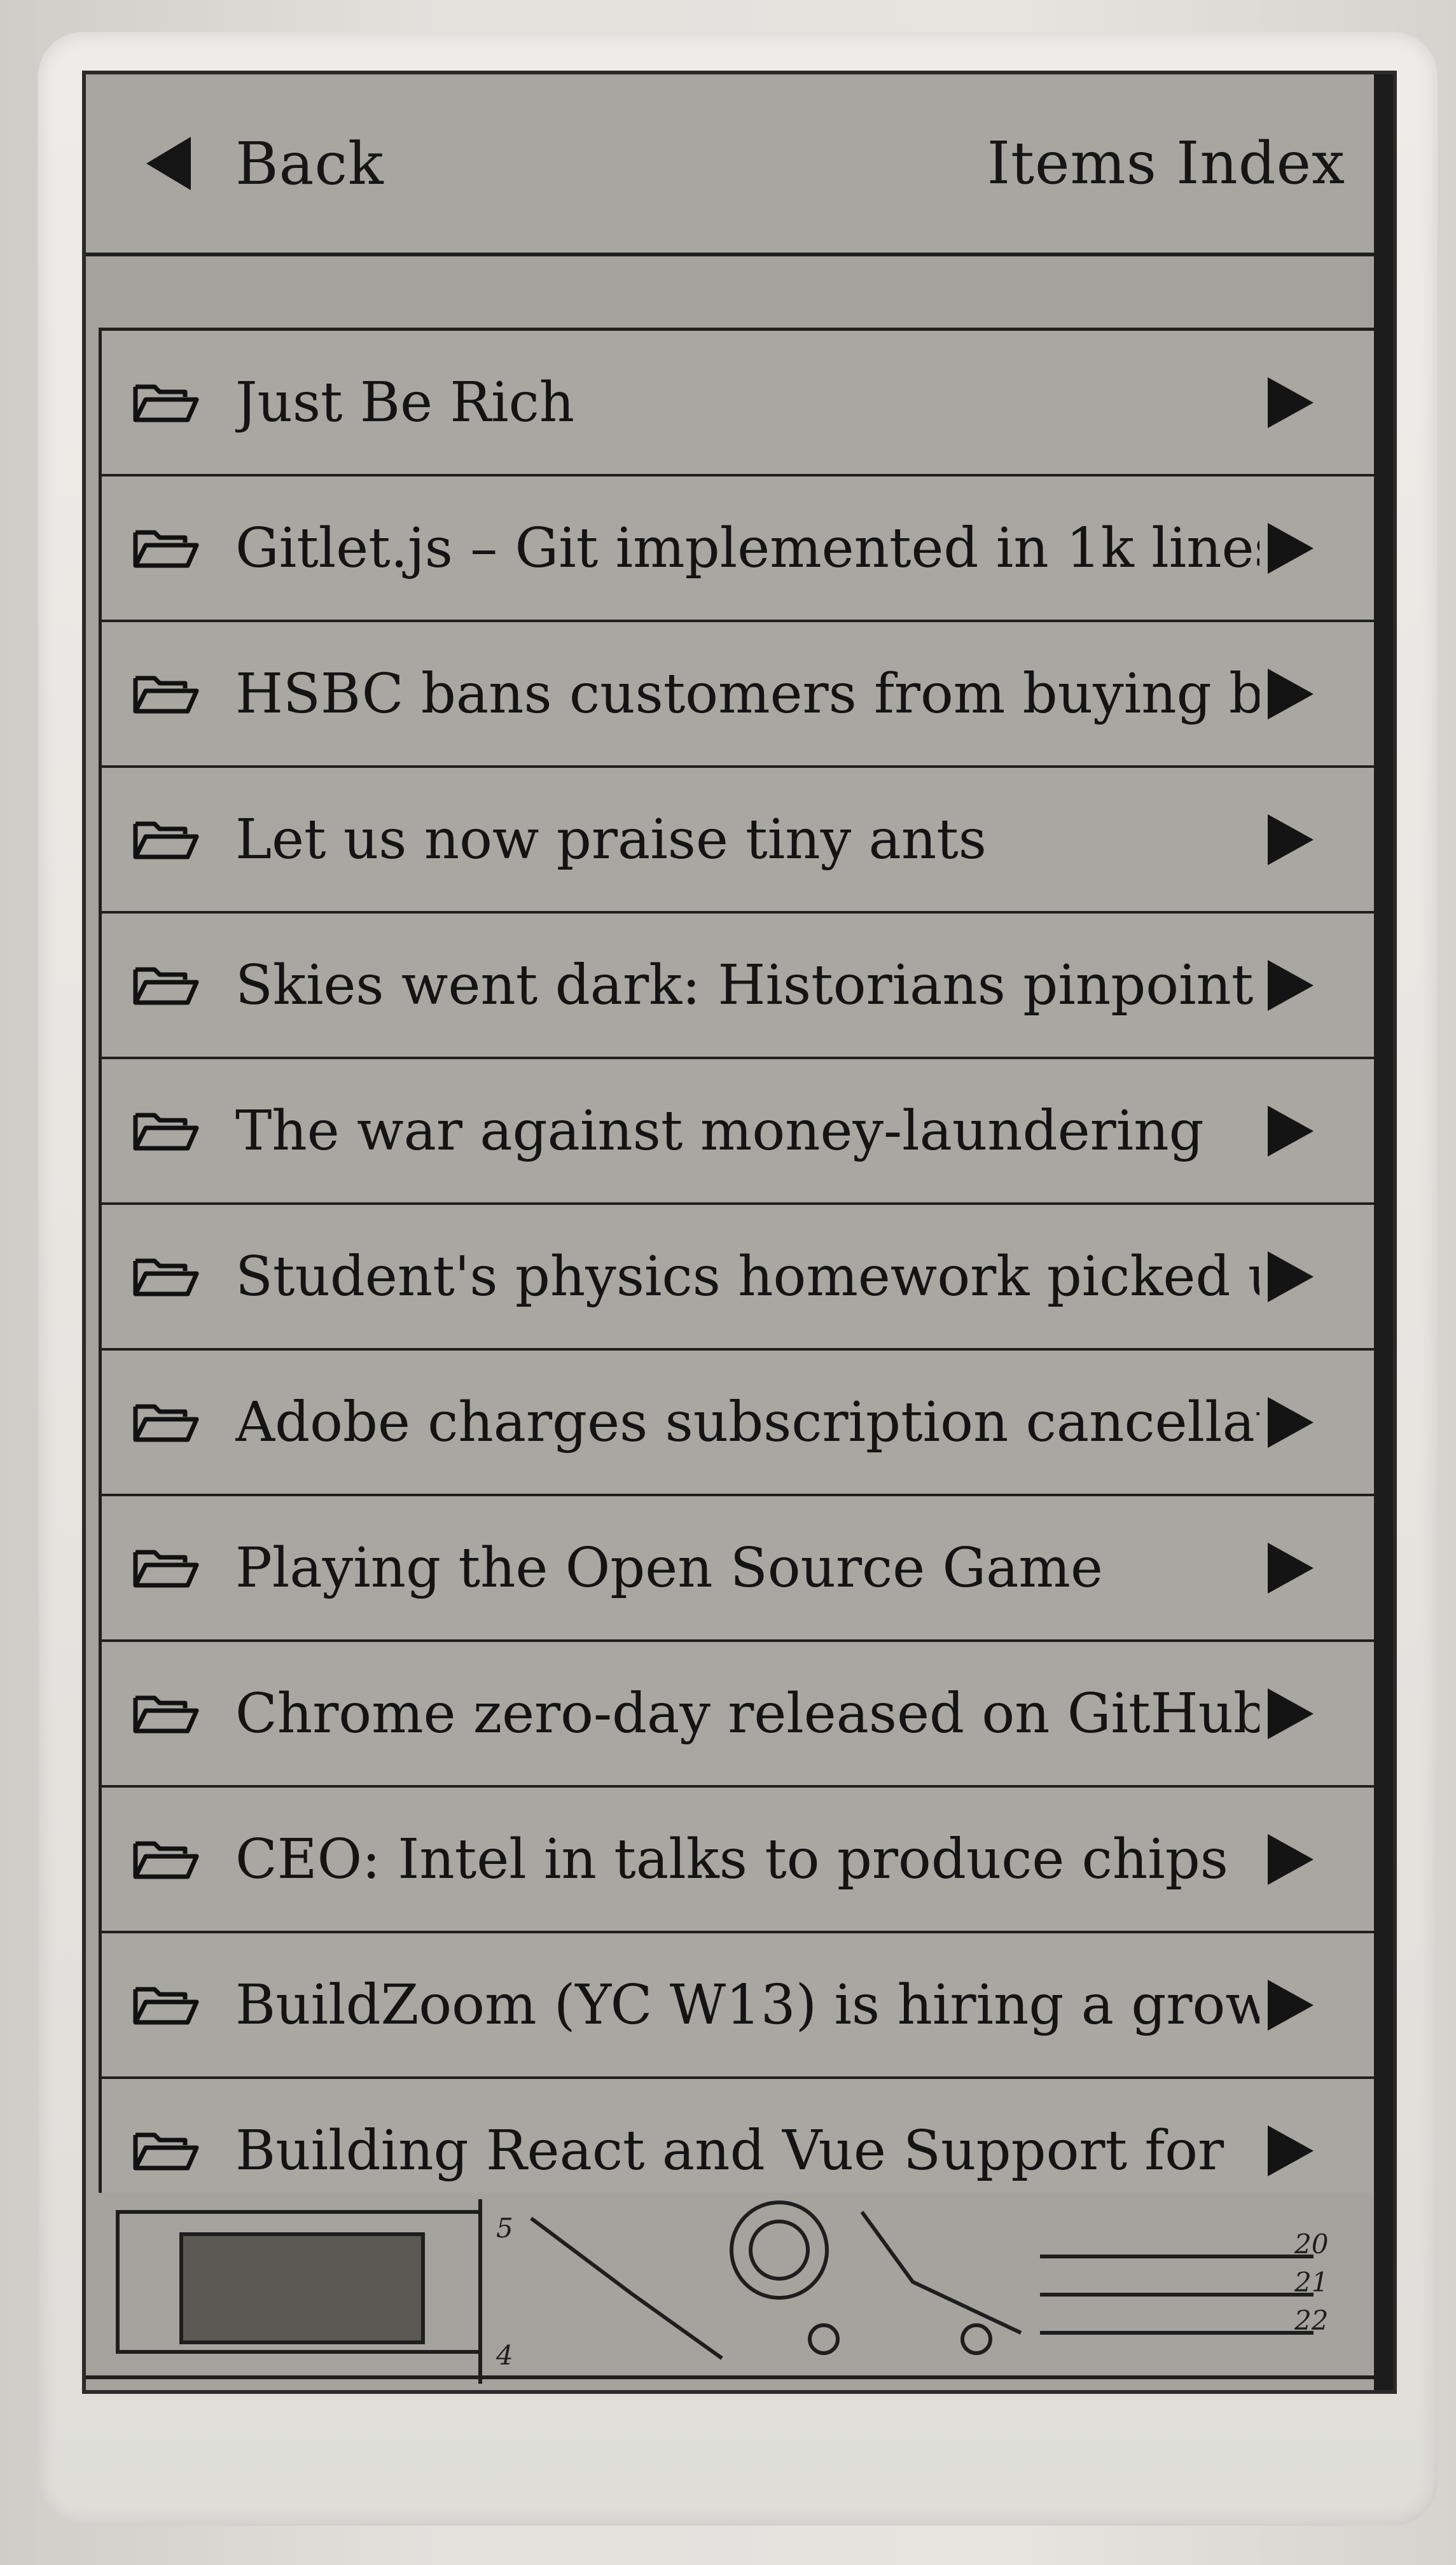 The height and width of the screenshot is (2565, 1456). What do you see at coordinates (1311, 2244) in the screenshot?
I see `diagram-label: 20` at bounding box center [1311, 2244].